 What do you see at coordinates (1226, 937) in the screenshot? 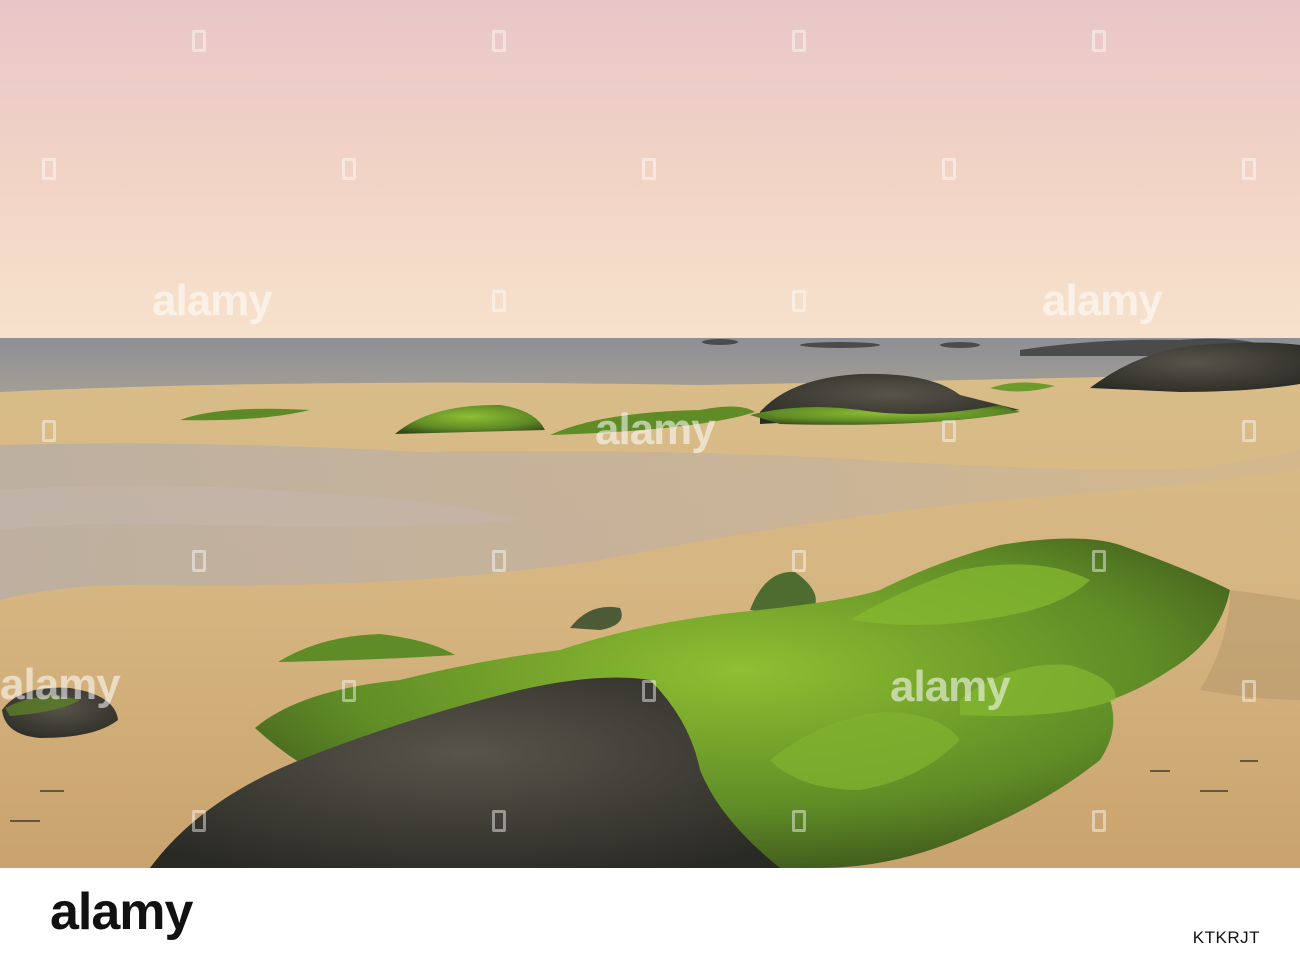
I see `image-id: KTKRJT` at bounding box center [1226, 937].